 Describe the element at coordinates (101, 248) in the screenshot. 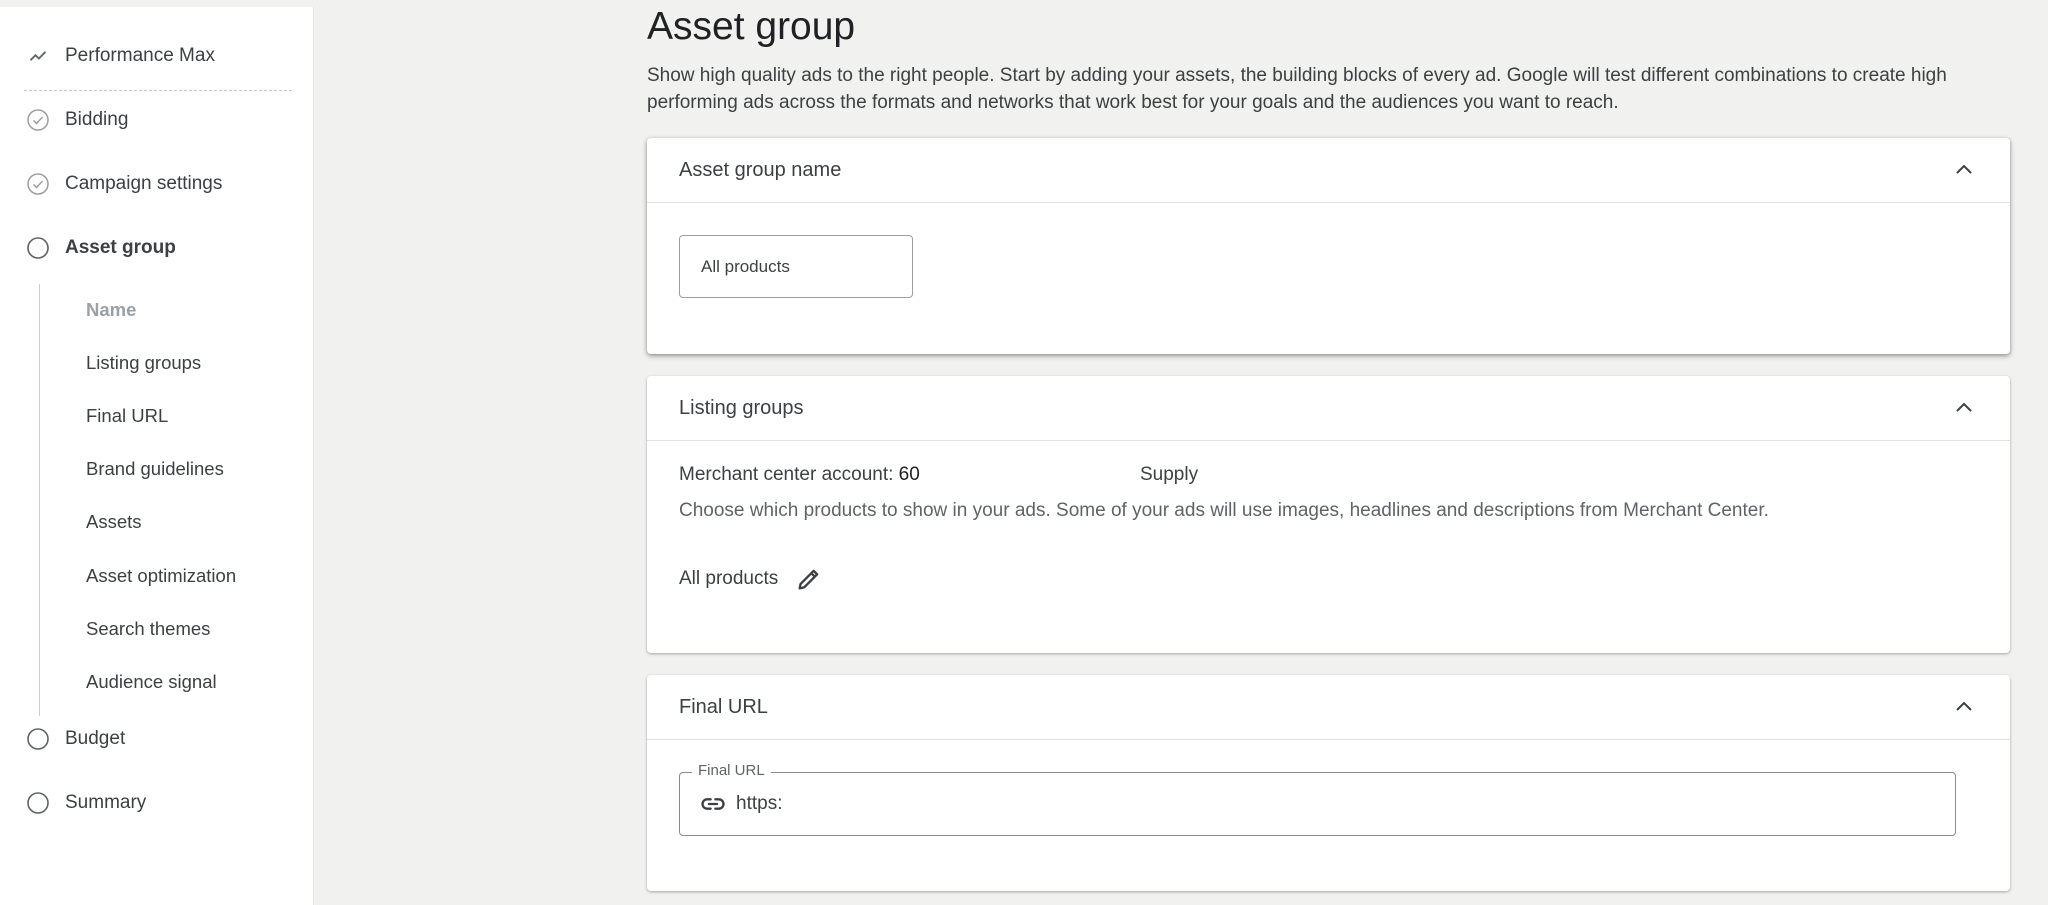

I see `nav-asset-group: Asset group` at that location.